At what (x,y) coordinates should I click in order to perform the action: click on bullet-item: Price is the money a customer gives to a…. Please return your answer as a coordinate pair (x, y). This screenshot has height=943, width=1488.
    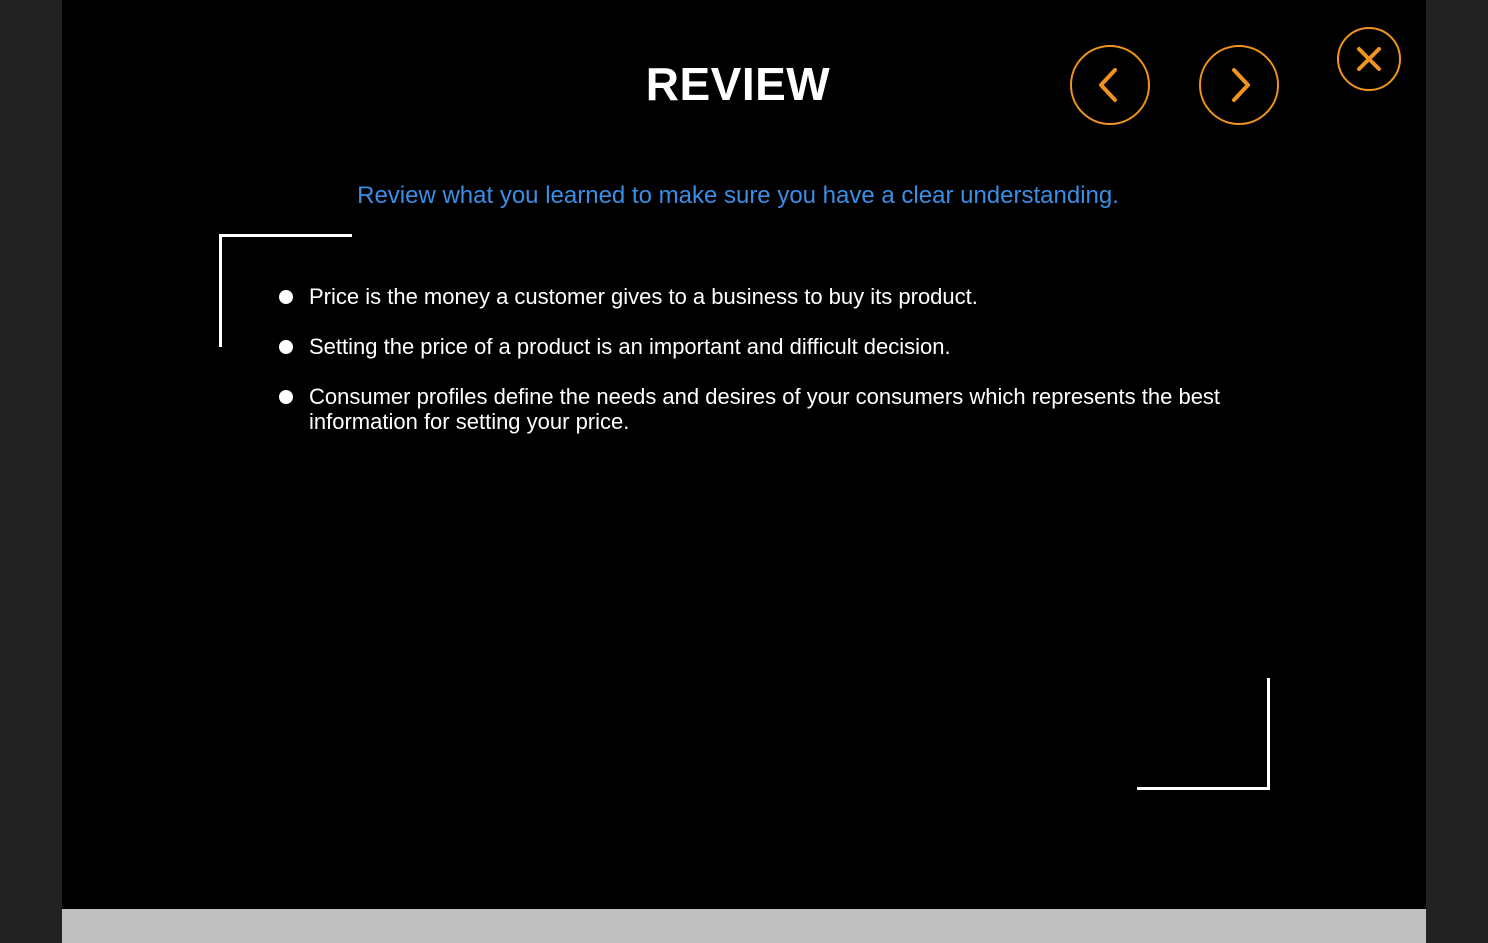
    Looking at the image, I should click on (758, 296).